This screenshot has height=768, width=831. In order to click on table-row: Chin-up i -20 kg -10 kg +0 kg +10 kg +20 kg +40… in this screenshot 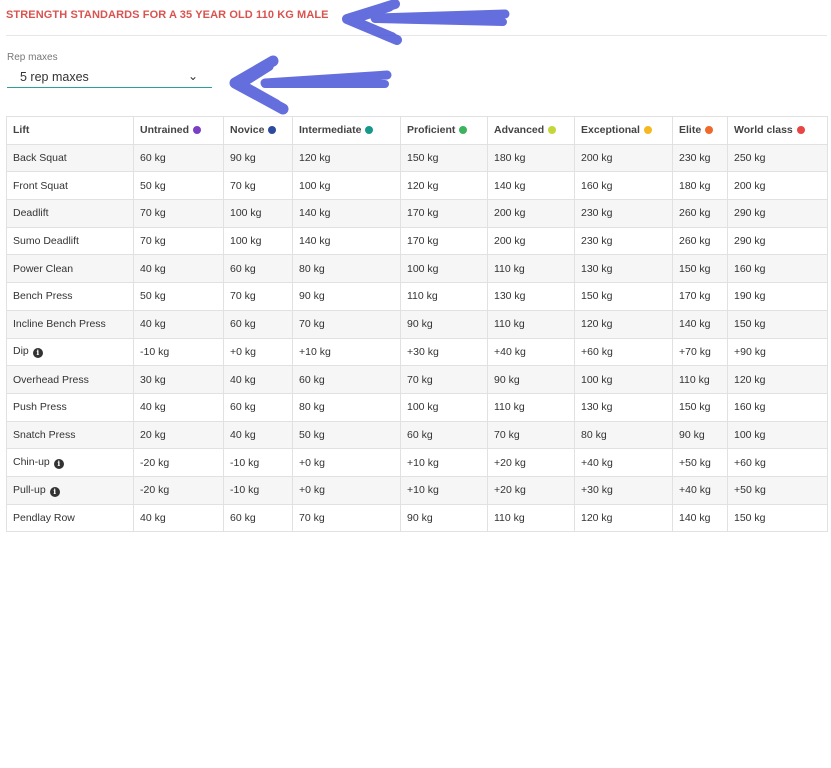, I will do `click(417, 462)`.